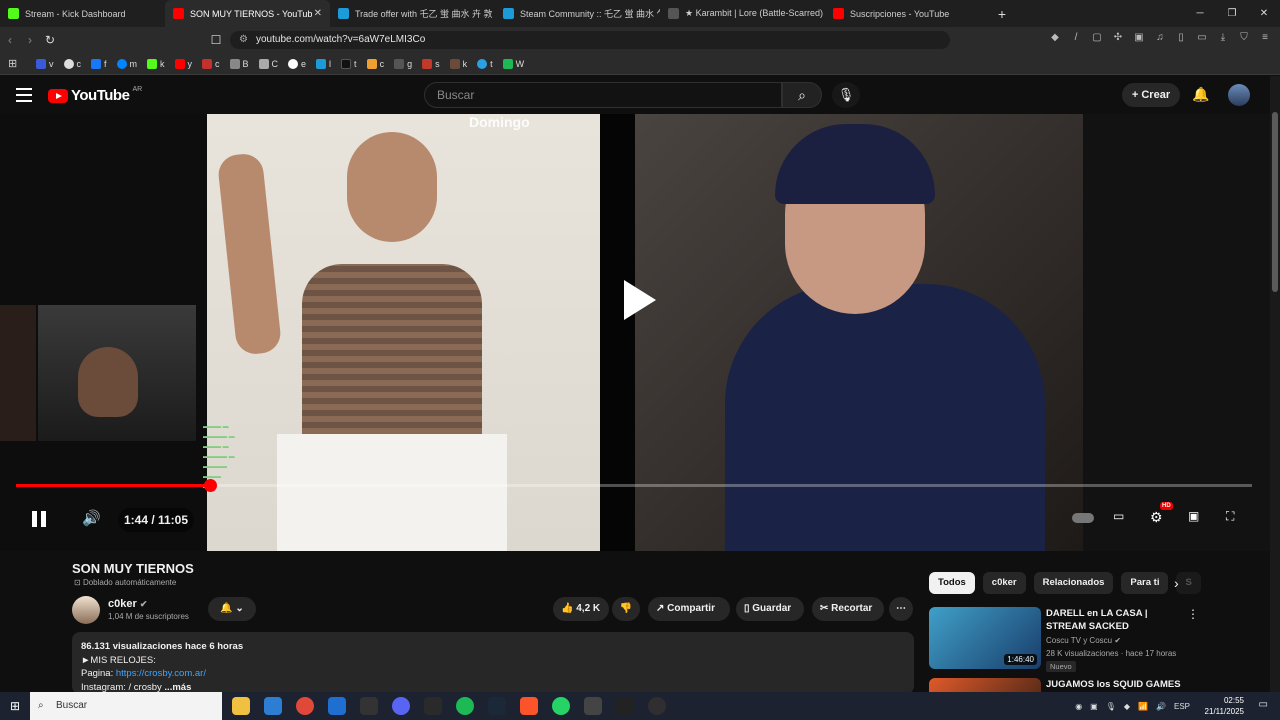 The height and width of the screenshot is (720, 1280). Describe the element at coordinates (30, 40) in the screenshot. I see `forward-icon: ›` at that location.